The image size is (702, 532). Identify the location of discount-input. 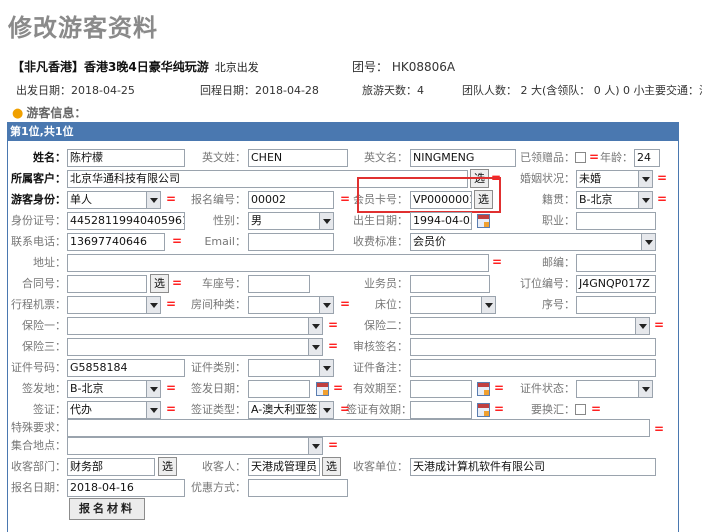
(298, 488).